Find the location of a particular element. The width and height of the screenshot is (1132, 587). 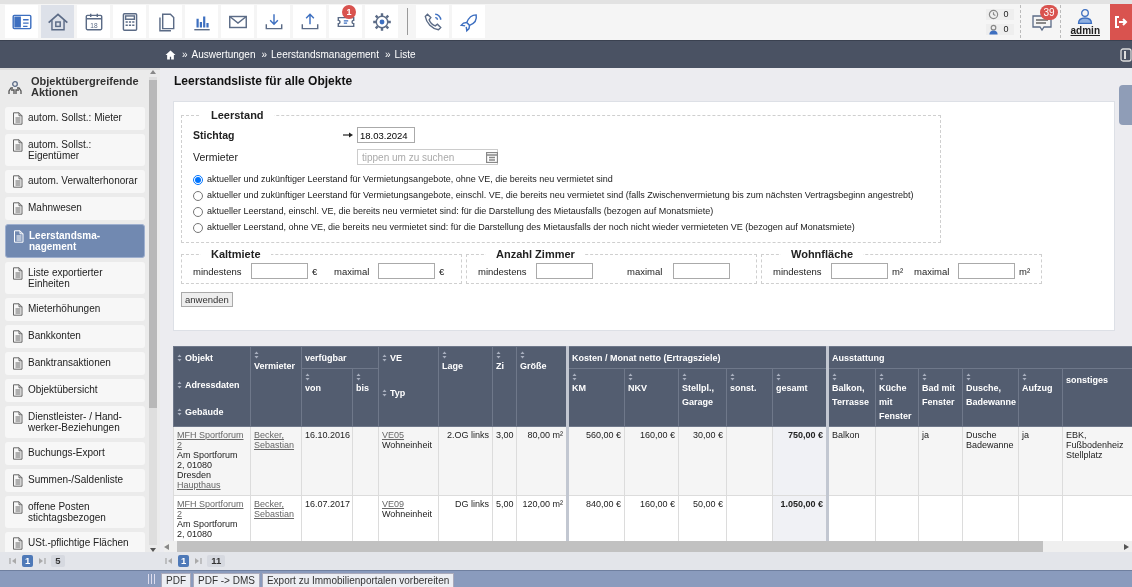

column-header: von is located at coordinates (327, 397).